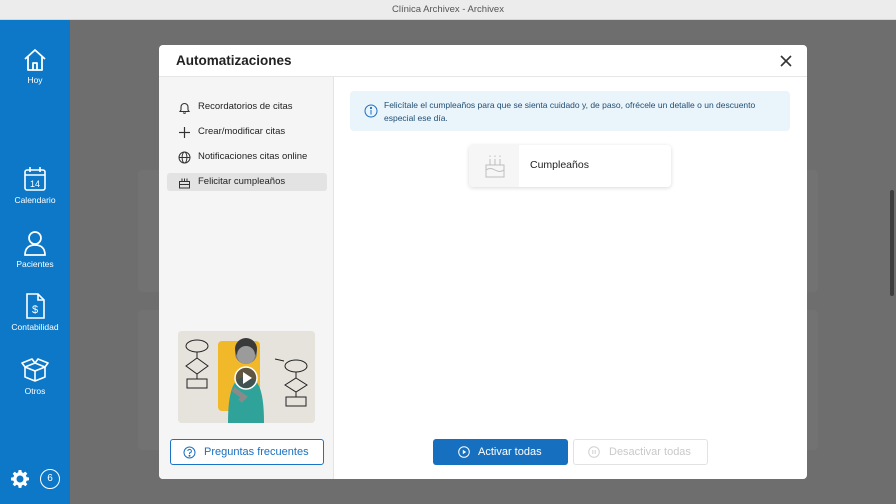 The height and width of the screenshot is (504, 896). I want to click on help-video-thumbnail, so click(246, 377).